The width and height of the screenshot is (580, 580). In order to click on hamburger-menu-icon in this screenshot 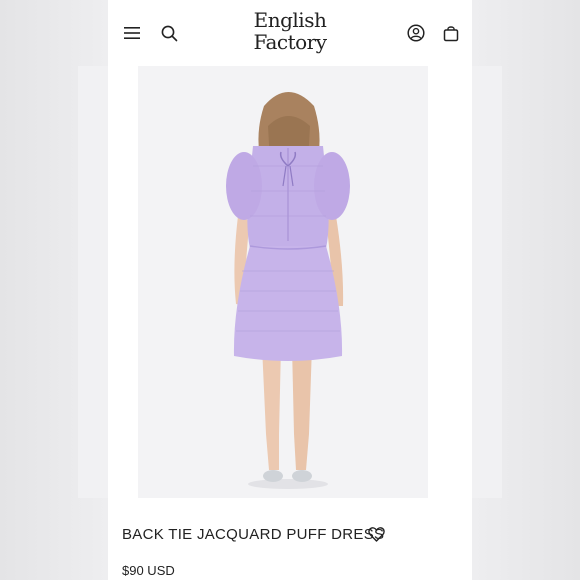, I will do `click(132, 33)`.